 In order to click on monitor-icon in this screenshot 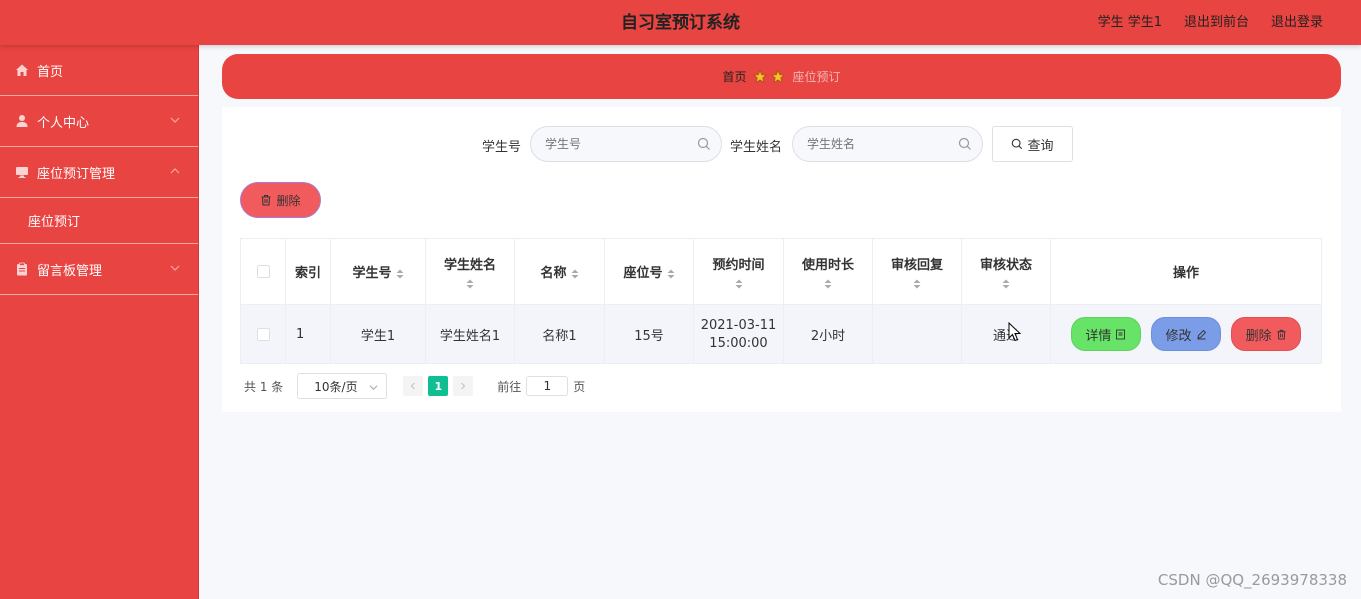, I will do `click(22, 172)`.